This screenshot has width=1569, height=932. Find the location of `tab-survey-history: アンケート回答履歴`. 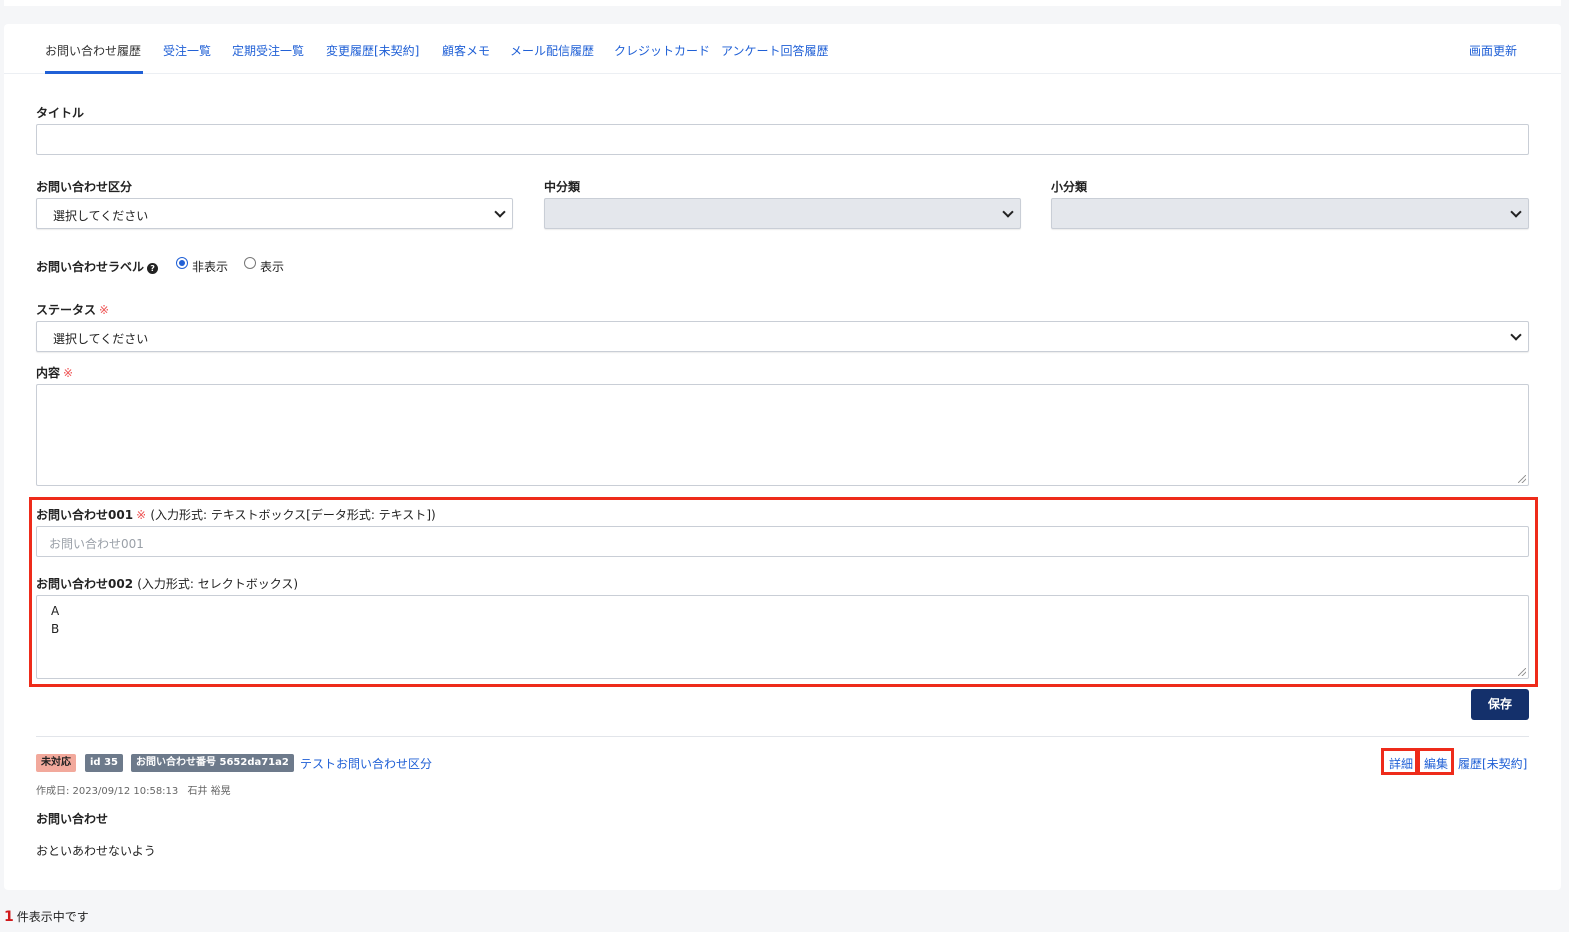

tab-survey-history: アンケート回答履歴 is located at coordinates (775, 50).